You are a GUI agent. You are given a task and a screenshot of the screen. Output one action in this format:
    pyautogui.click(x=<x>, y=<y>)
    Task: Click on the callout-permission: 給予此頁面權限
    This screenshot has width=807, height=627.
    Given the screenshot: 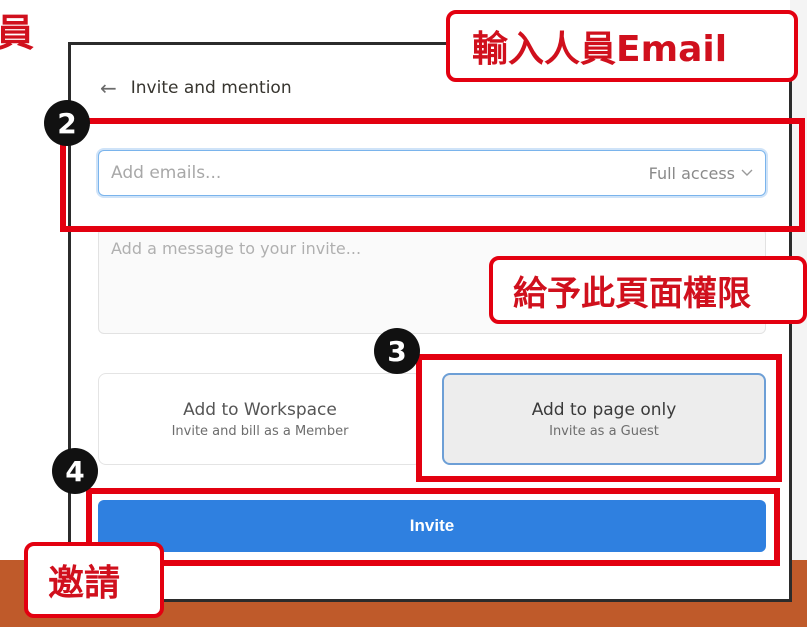 What is the action you would take?
    pyautogui.click(x=648, y=290)
    